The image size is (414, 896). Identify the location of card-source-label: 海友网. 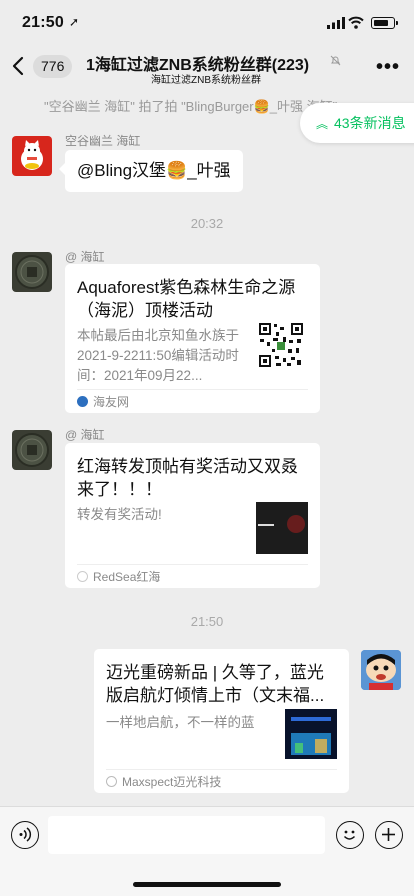
(111, 402).